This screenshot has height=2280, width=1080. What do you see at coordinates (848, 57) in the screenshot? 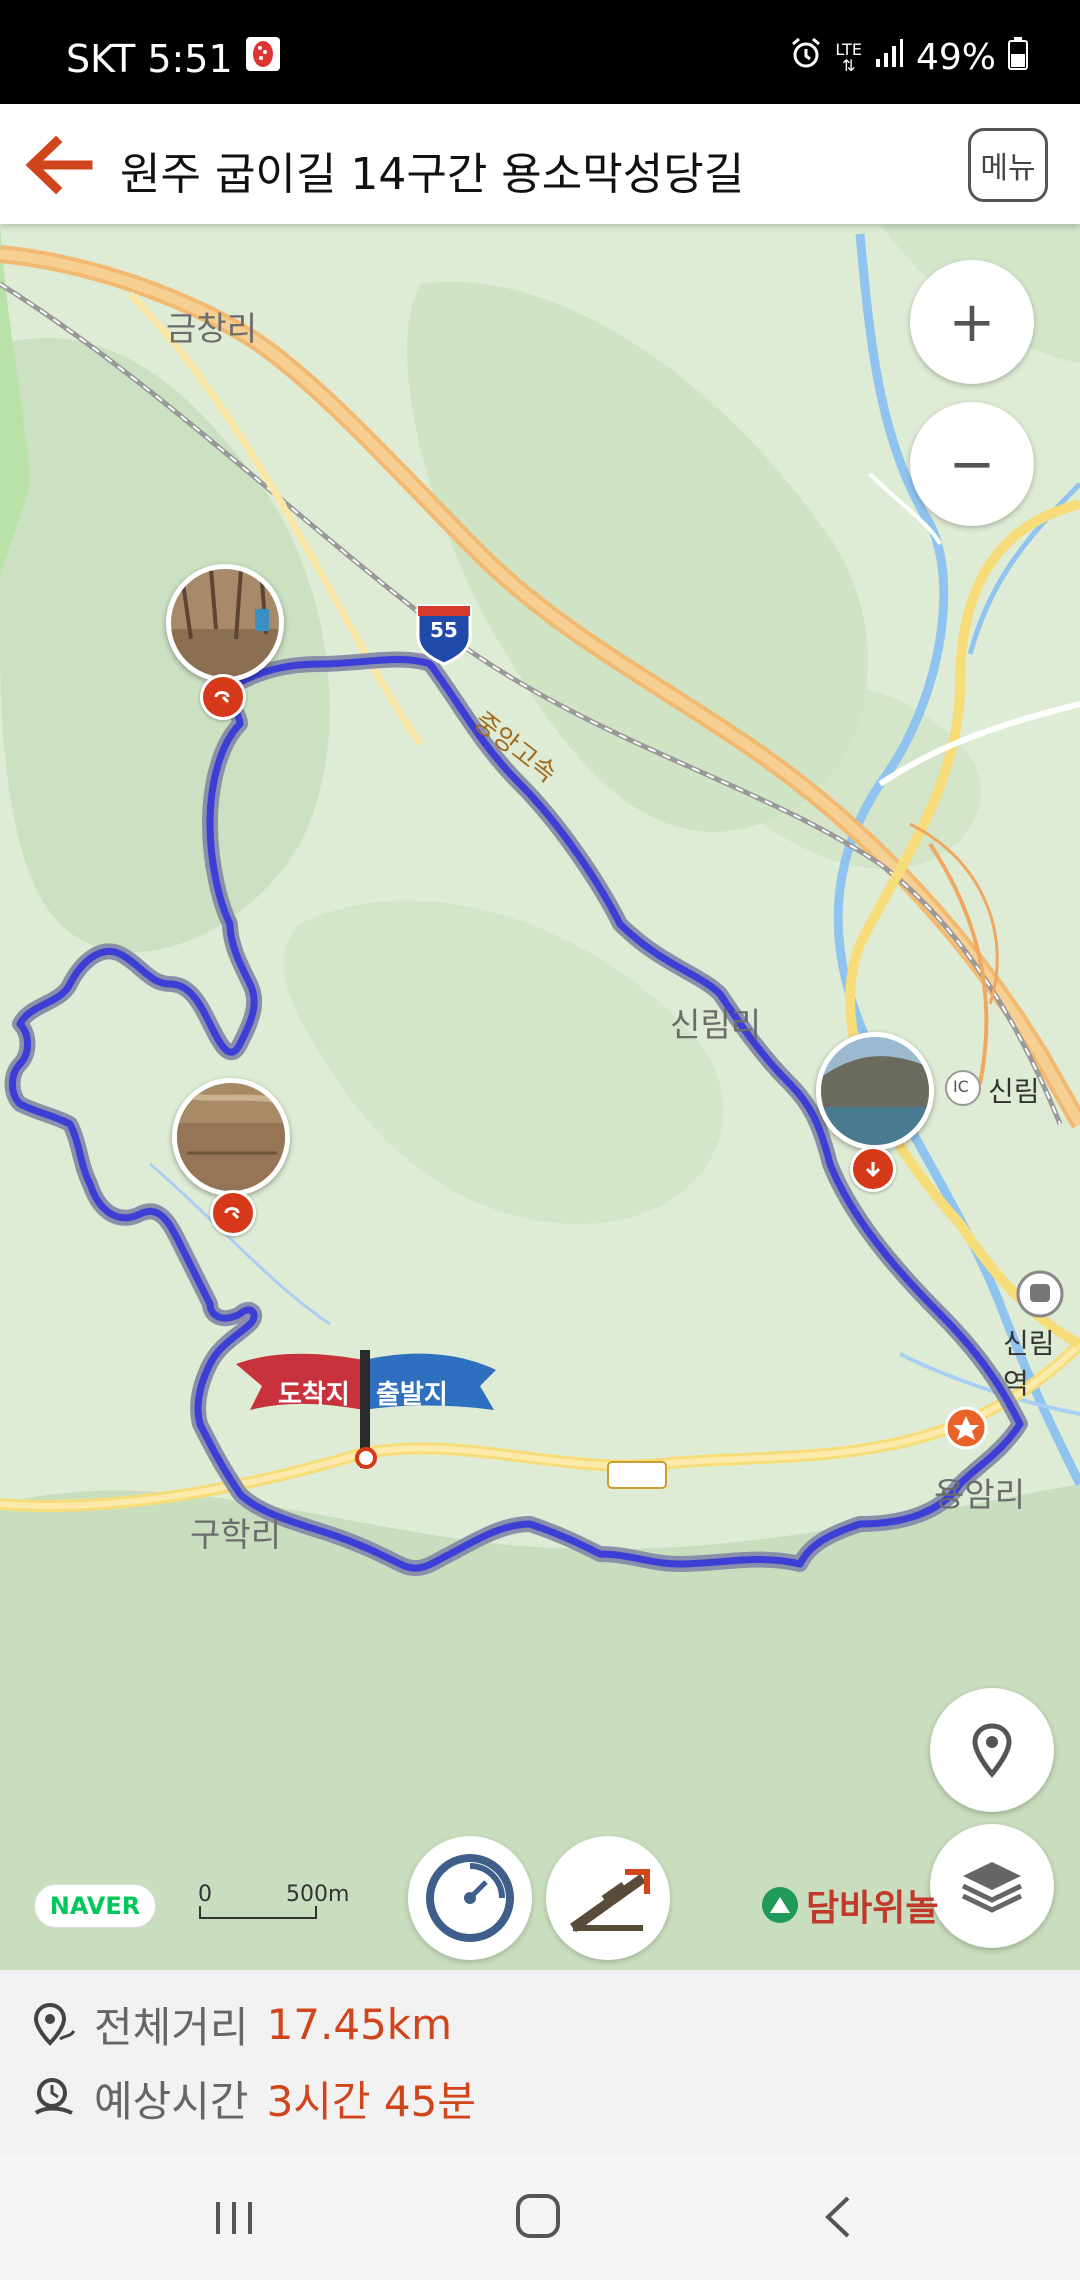
I see `lte-icon: LTE ⇅` at bounding box center [848, 57].